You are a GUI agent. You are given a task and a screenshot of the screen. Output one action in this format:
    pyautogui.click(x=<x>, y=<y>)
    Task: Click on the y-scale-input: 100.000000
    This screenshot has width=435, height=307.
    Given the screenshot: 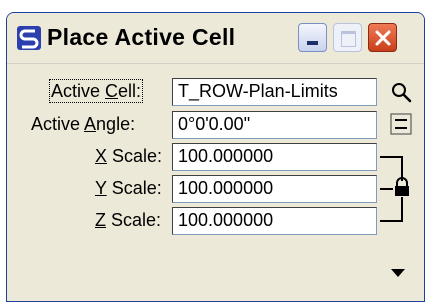 What is the action you would take?
    pyautogui.click(x=274, y=189)
    